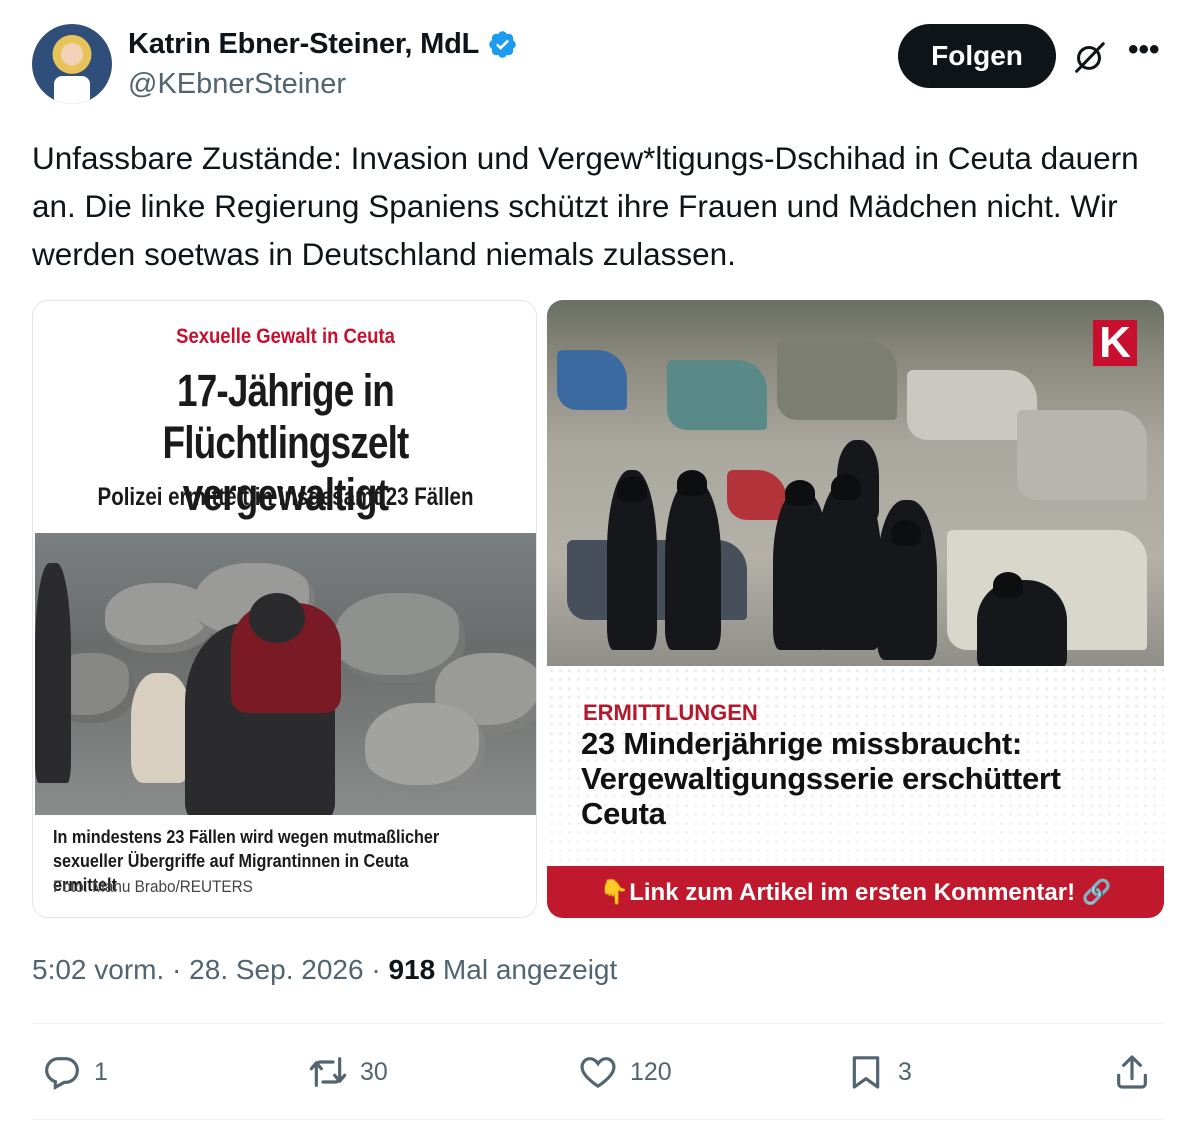 This screenshot has height=1122, width=1196. I want to click on views-label: Mal angezeigt, so click(526, 969).